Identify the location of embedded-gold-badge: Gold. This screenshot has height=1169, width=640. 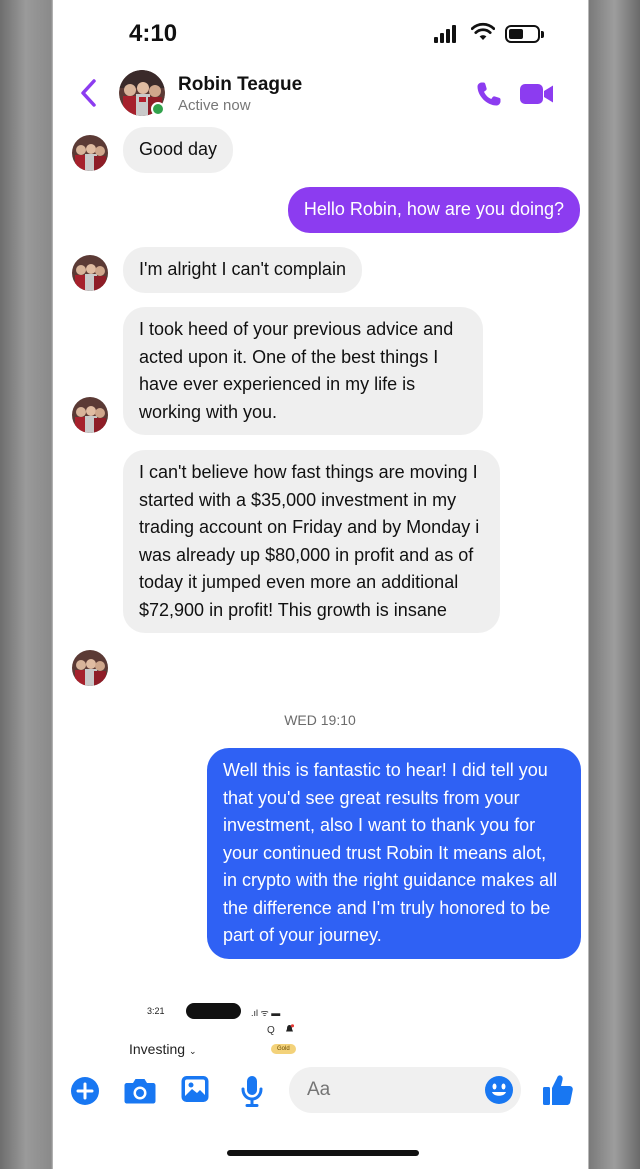
(283, 1049).